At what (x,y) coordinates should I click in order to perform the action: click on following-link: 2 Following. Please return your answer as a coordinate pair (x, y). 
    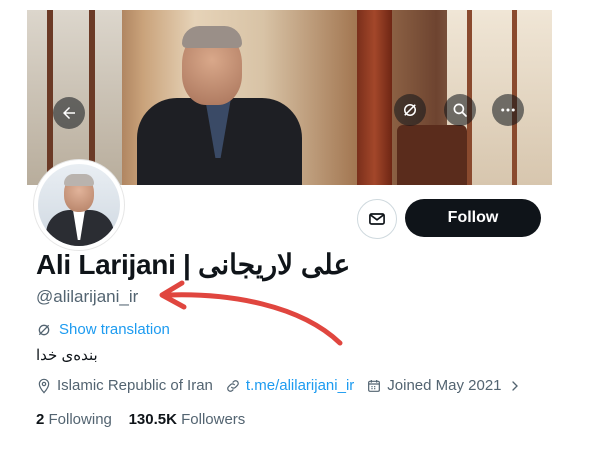
    Looking at the image, I should click on (74, 419).